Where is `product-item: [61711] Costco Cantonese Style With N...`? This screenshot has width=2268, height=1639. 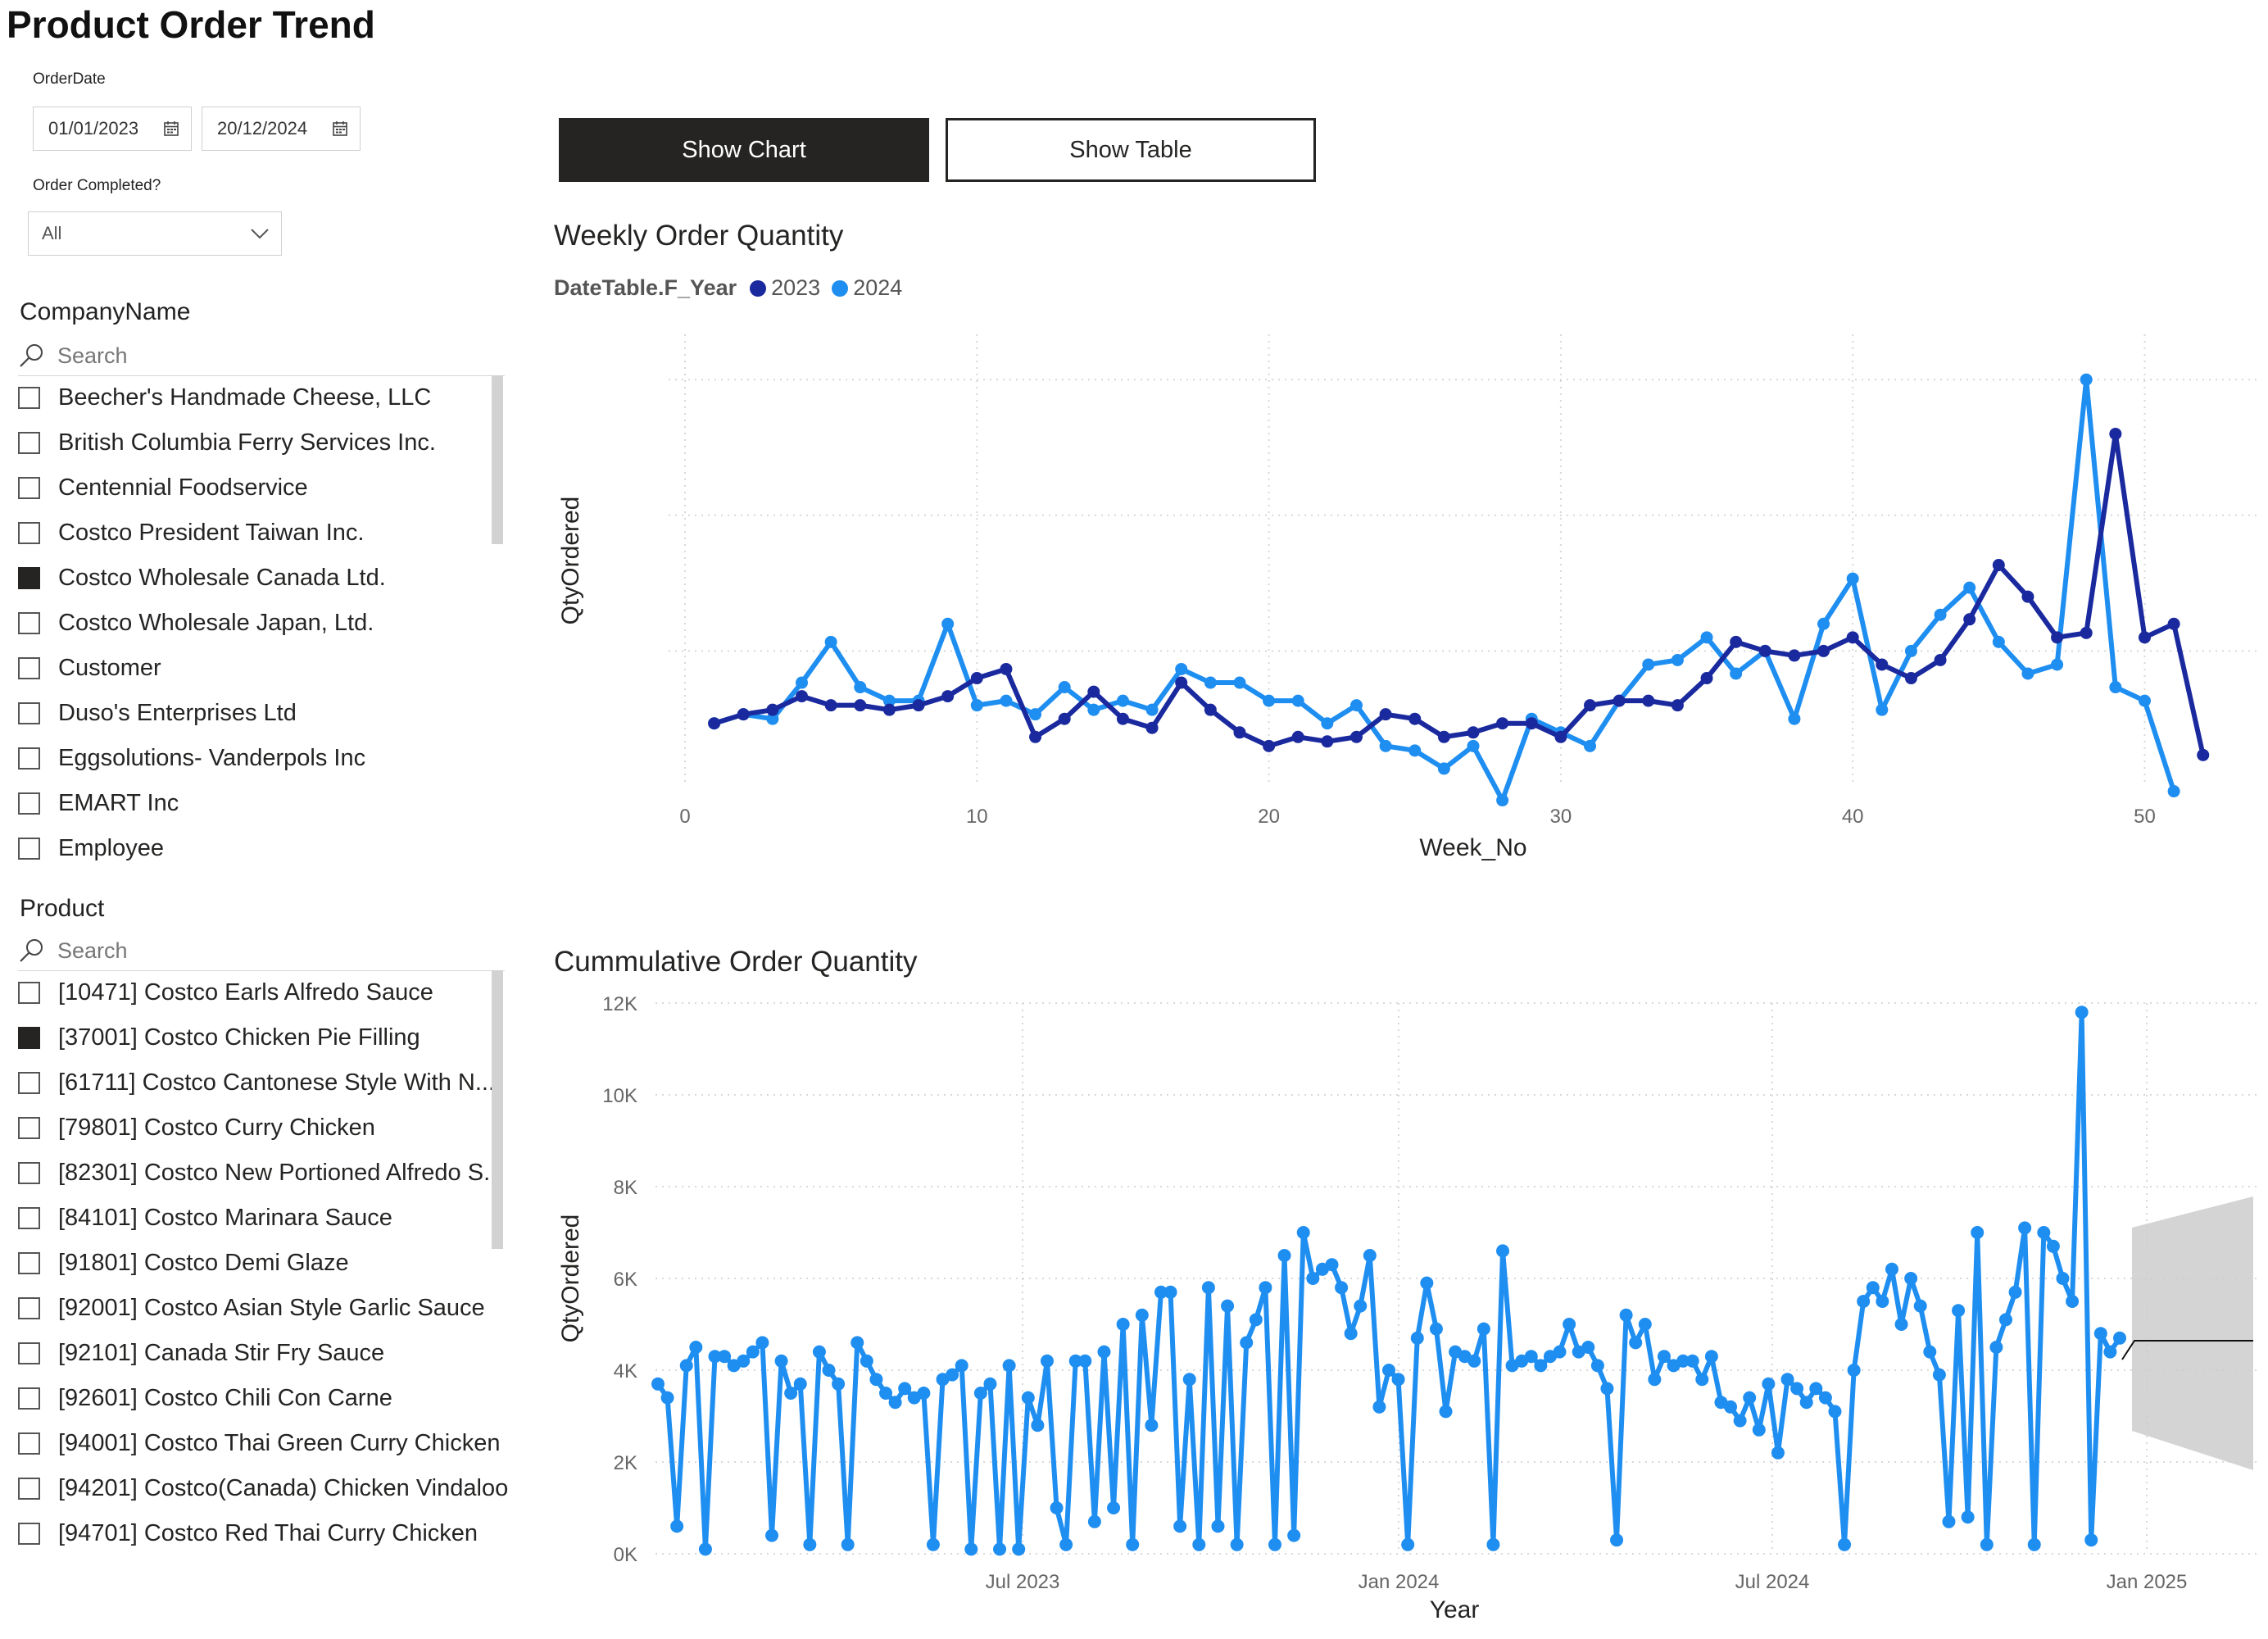 product-item: [61711] Costco Cantonese Style With N... is located at coordinates (264, 1083).